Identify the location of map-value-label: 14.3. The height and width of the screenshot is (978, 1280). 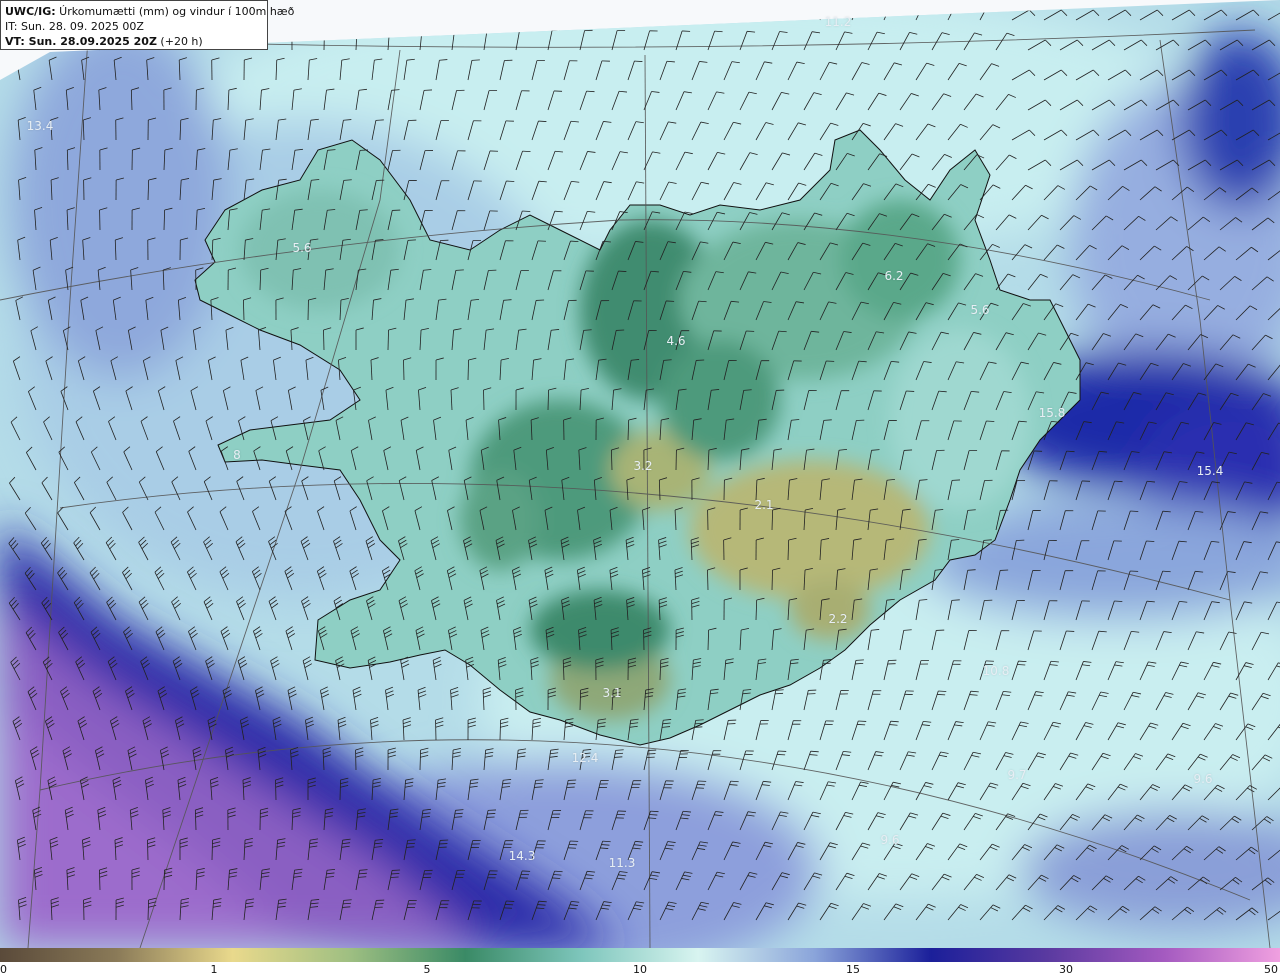
(522, 856).